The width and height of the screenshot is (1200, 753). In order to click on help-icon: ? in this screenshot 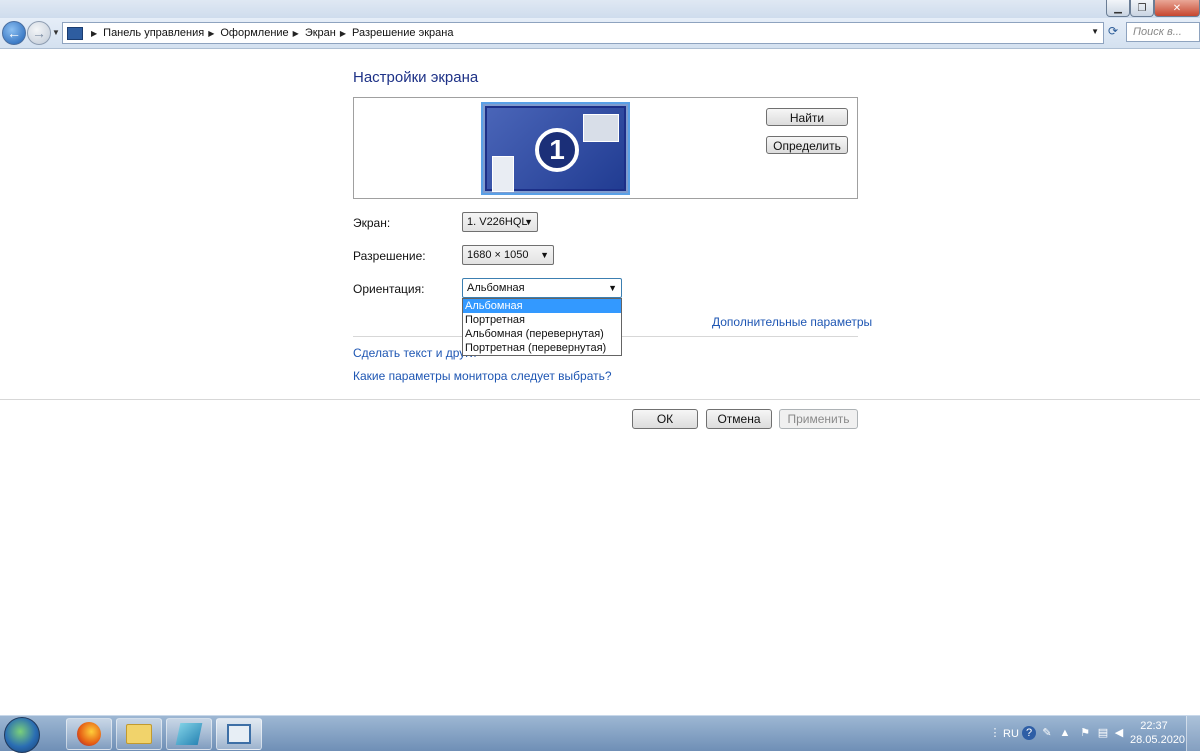, I will do `click(1029, 733)`.